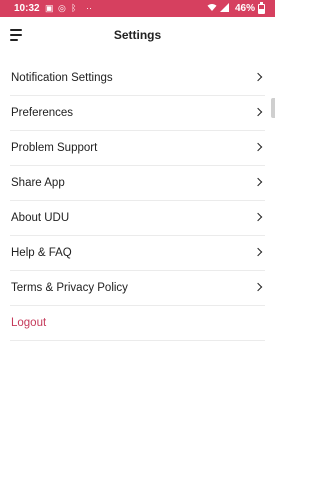  What do you see at coordinates (62, 8) in the screenshot?
I see `instagram-icon: ◎` at bounding box center [62, 8].